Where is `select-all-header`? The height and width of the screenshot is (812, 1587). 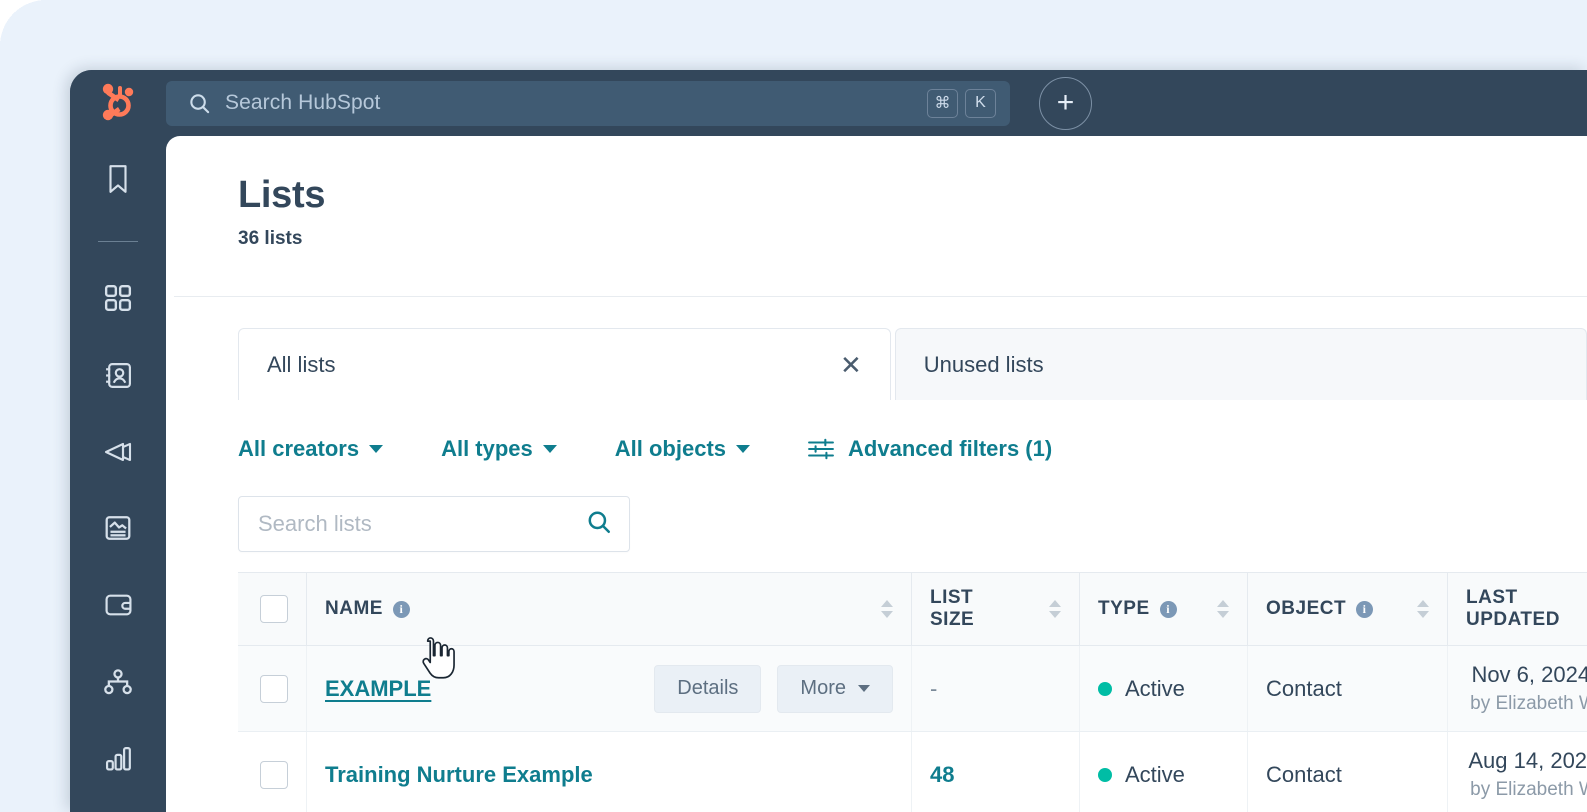 select-all-header is located at coordinates (272, 609).